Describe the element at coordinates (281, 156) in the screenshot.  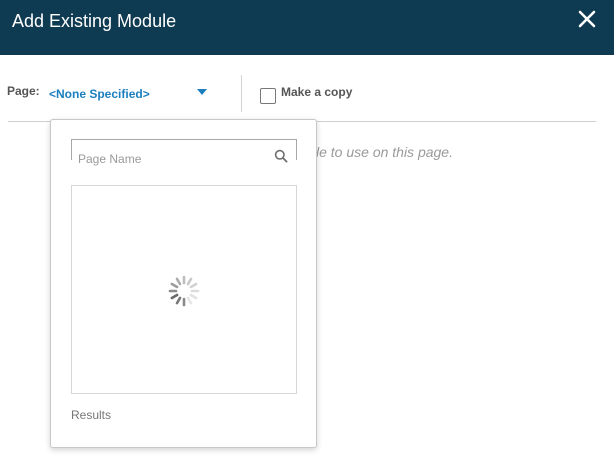
I see `search-icon` at that location.